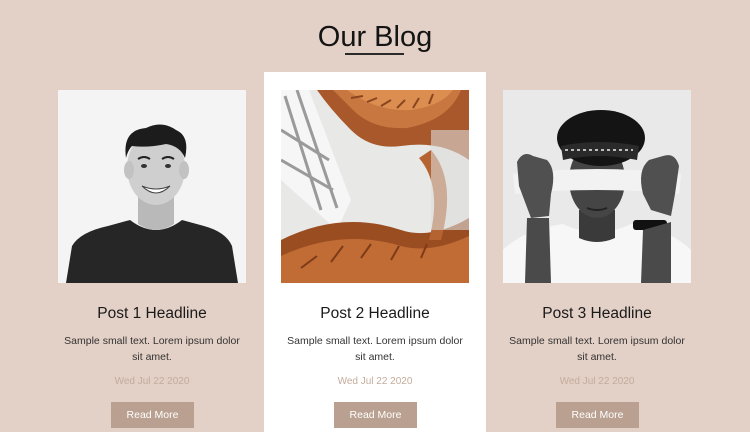  I want to click on post-1-read-more-button: Read More, so click(152, 415).